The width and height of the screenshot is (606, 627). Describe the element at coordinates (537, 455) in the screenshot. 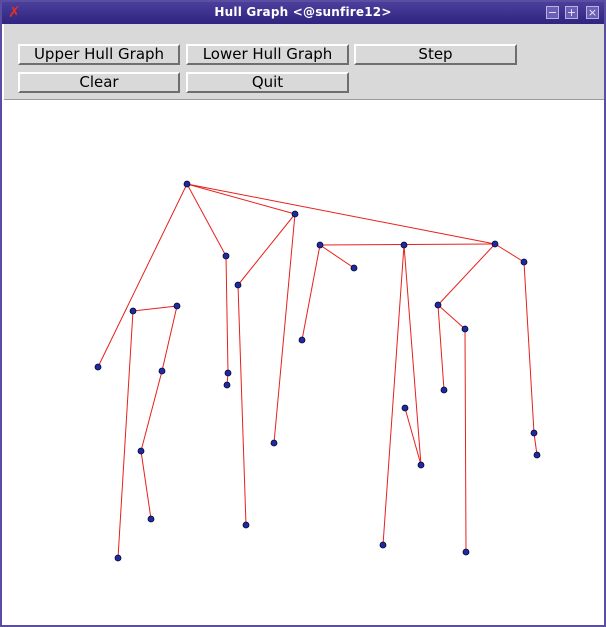

I see `graph-node-x` at that location.